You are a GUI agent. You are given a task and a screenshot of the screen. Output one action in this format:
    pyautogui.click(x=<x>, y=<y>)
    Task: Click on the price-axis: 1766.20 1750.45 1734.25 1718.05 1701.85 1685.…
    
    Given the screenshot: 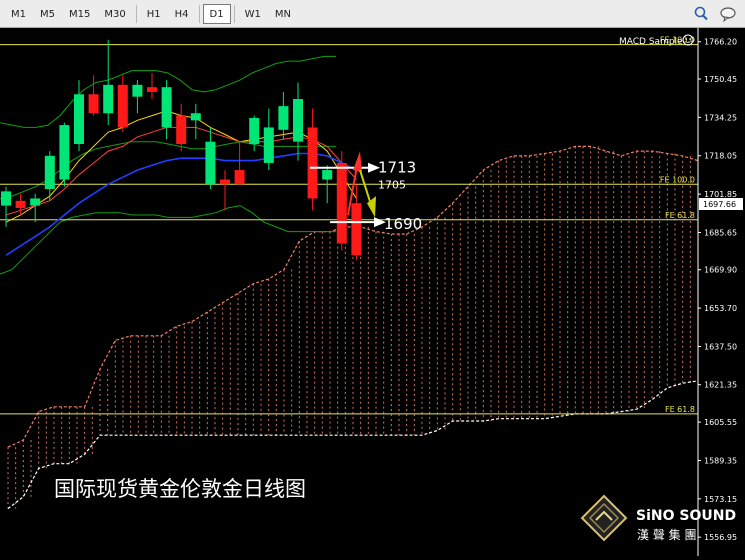 What is the action you would take?
    pyautogui.click(x=720, y=292)
    